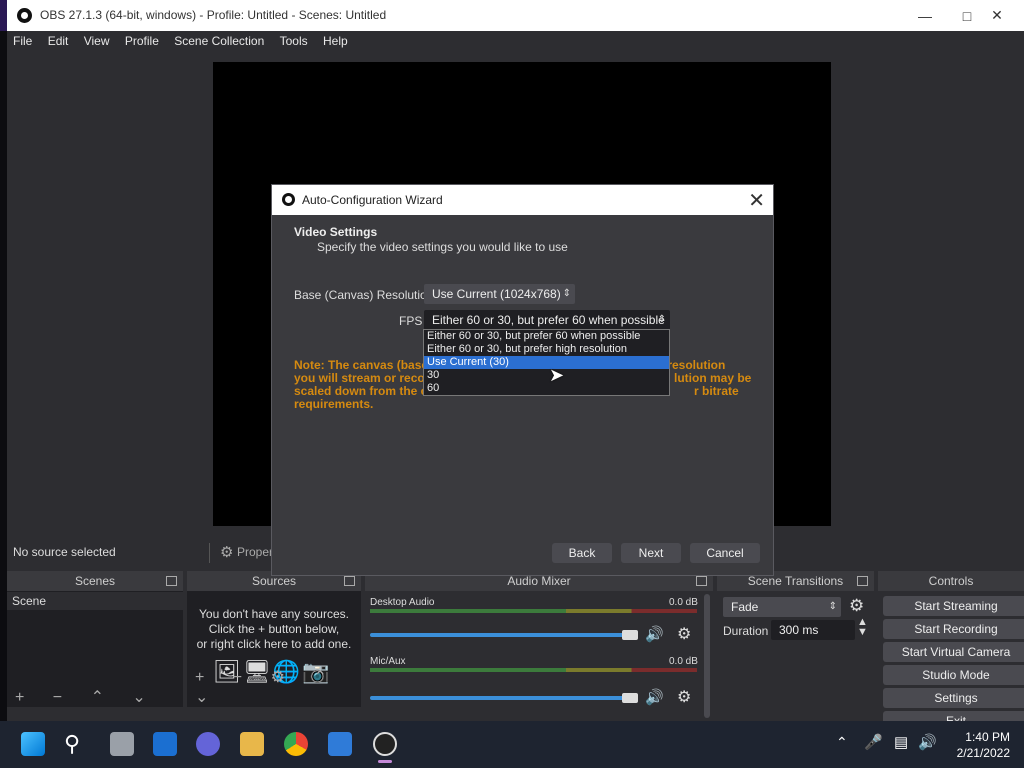  What do you see at coordinates (725, 553) in the screenshot?
I see `cancel-button: Cancel` at bounding box center [725, 553].